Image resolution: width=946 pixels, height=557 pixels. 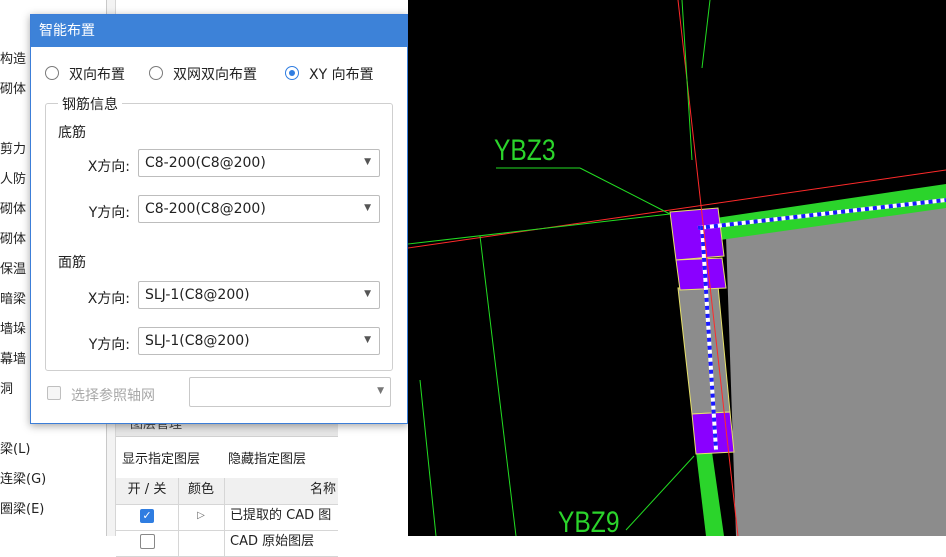 What do you see at coordinates (215, 75) in the screenshot?
I see `radio-label: 双网双向布置` at bounding box center [215, 75].